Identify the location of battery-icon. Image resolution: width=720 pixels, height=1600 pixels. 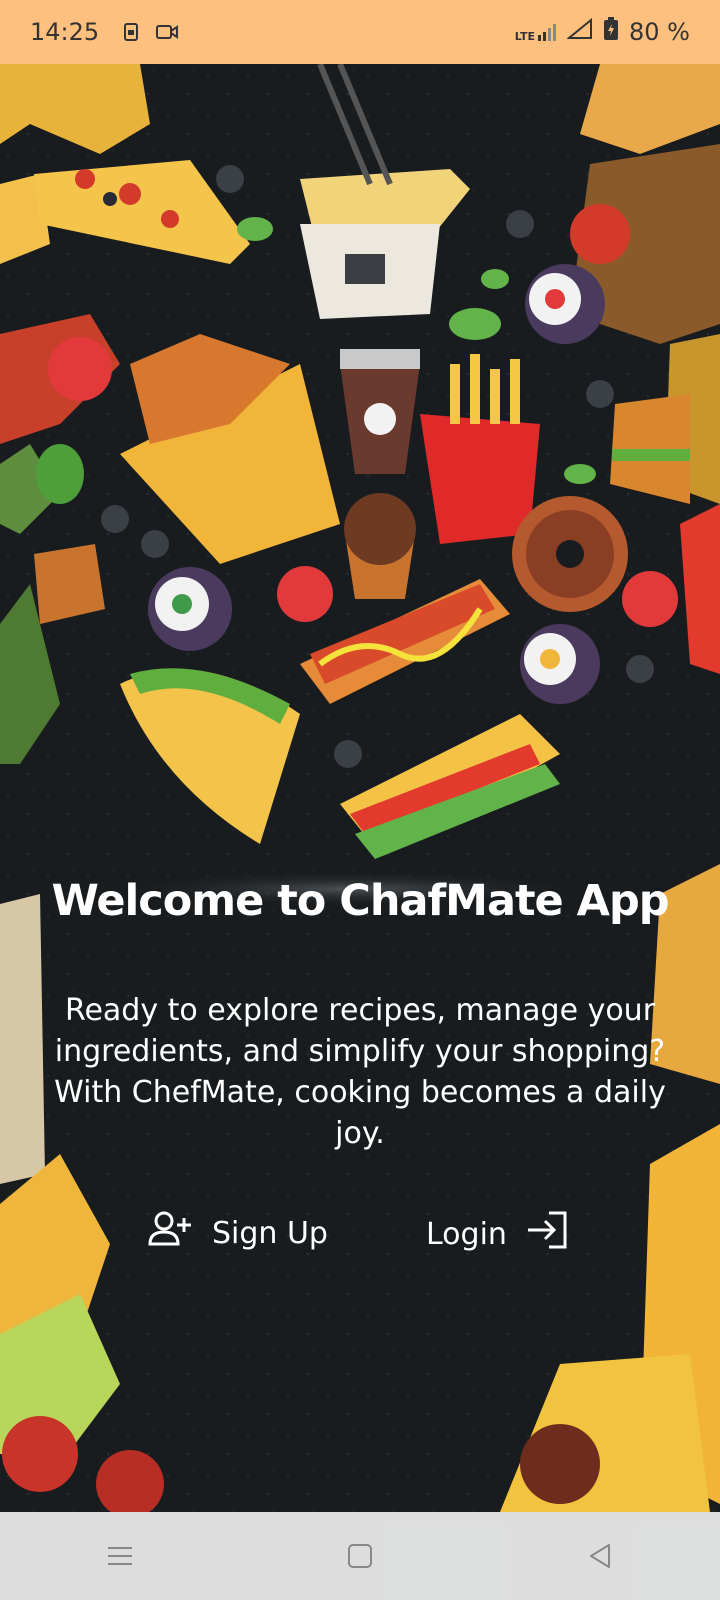
(611, 32).